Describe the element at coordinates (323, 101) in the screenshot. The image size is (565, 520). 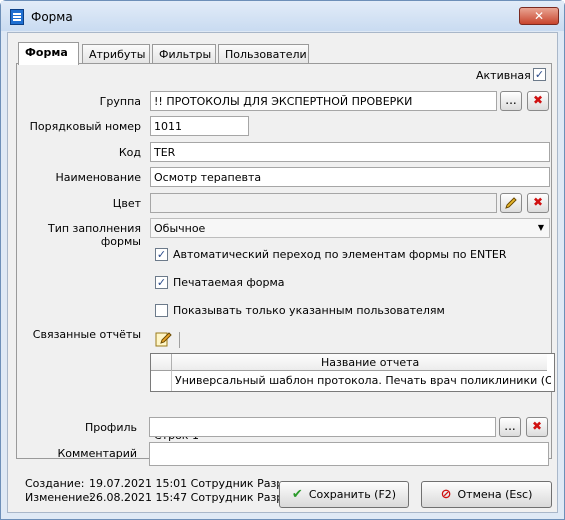
I see `group-field: !! ПРОТОКОЛЫ ДЛЯ ЭКСПЕРТНОЙ ПРОВЕРКИ` at that location.